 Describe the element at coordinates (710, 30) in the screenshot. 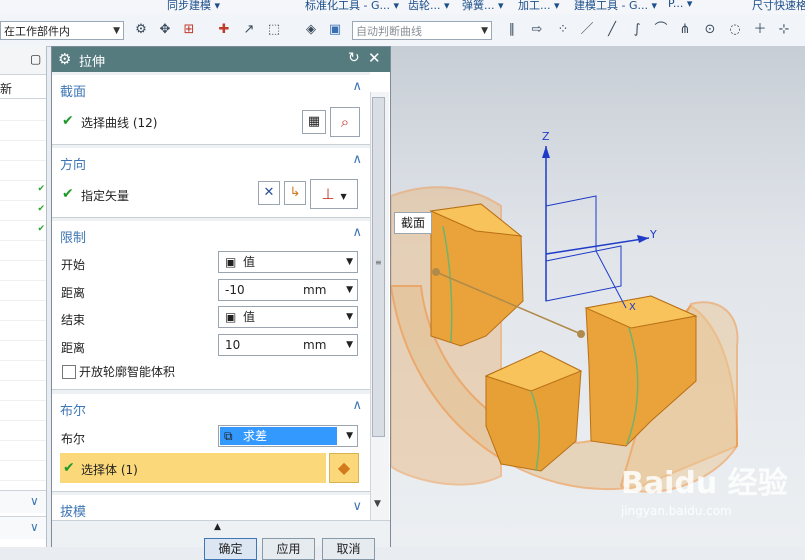

I see `center-icon: ⊙` at that location.